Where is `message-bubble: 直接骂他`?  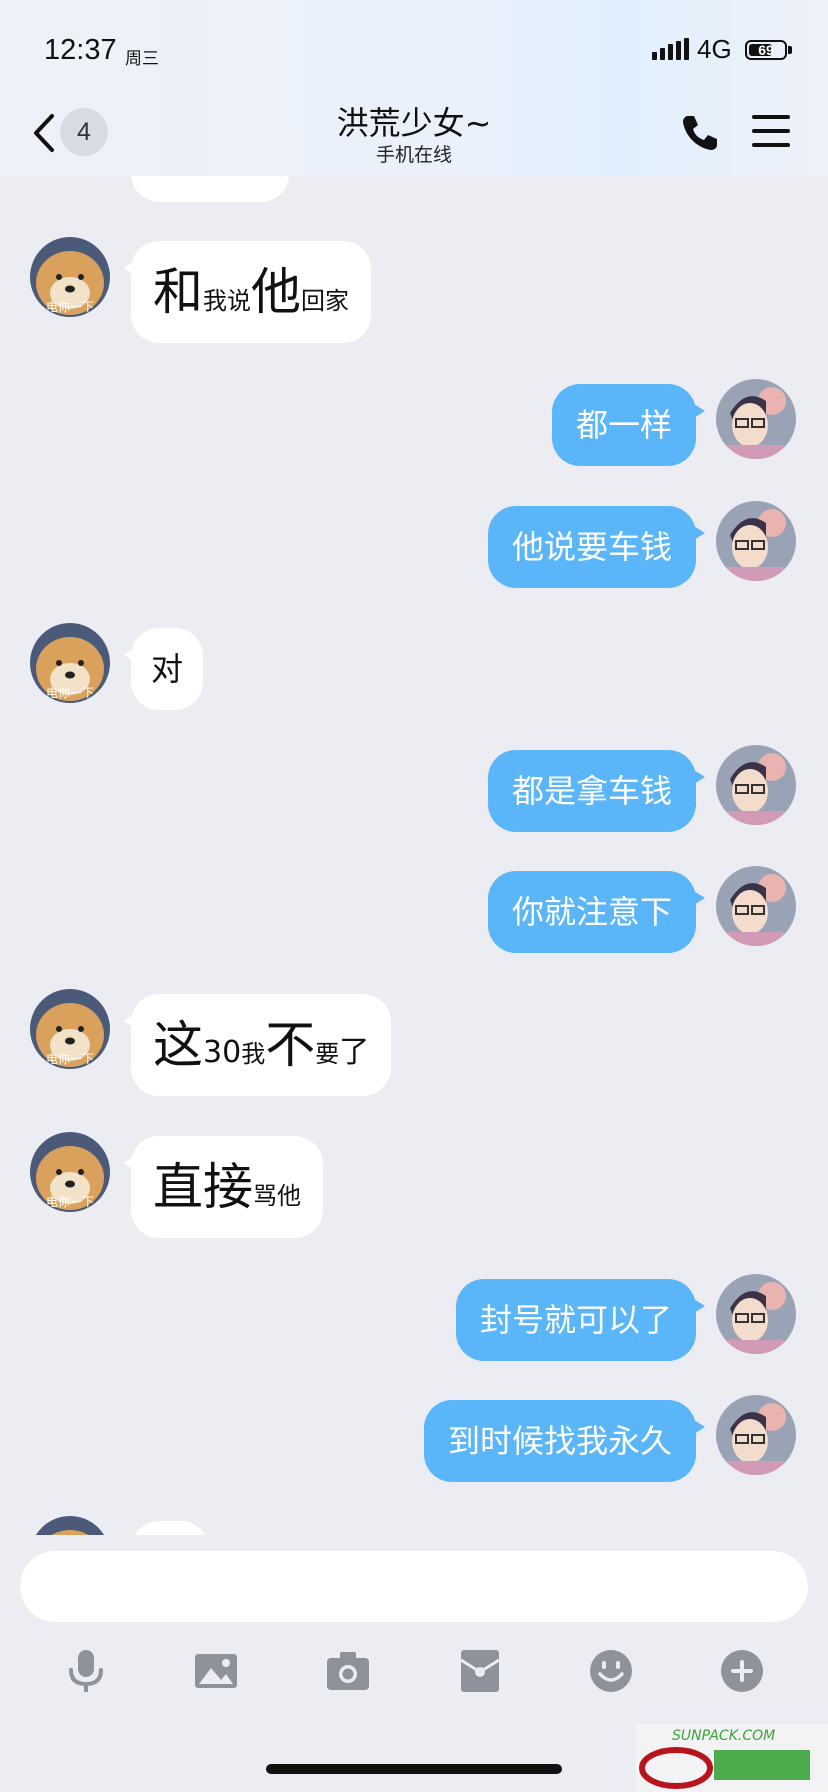 message-bubble: 直接骂他 is located at coordinates (223, 1187).